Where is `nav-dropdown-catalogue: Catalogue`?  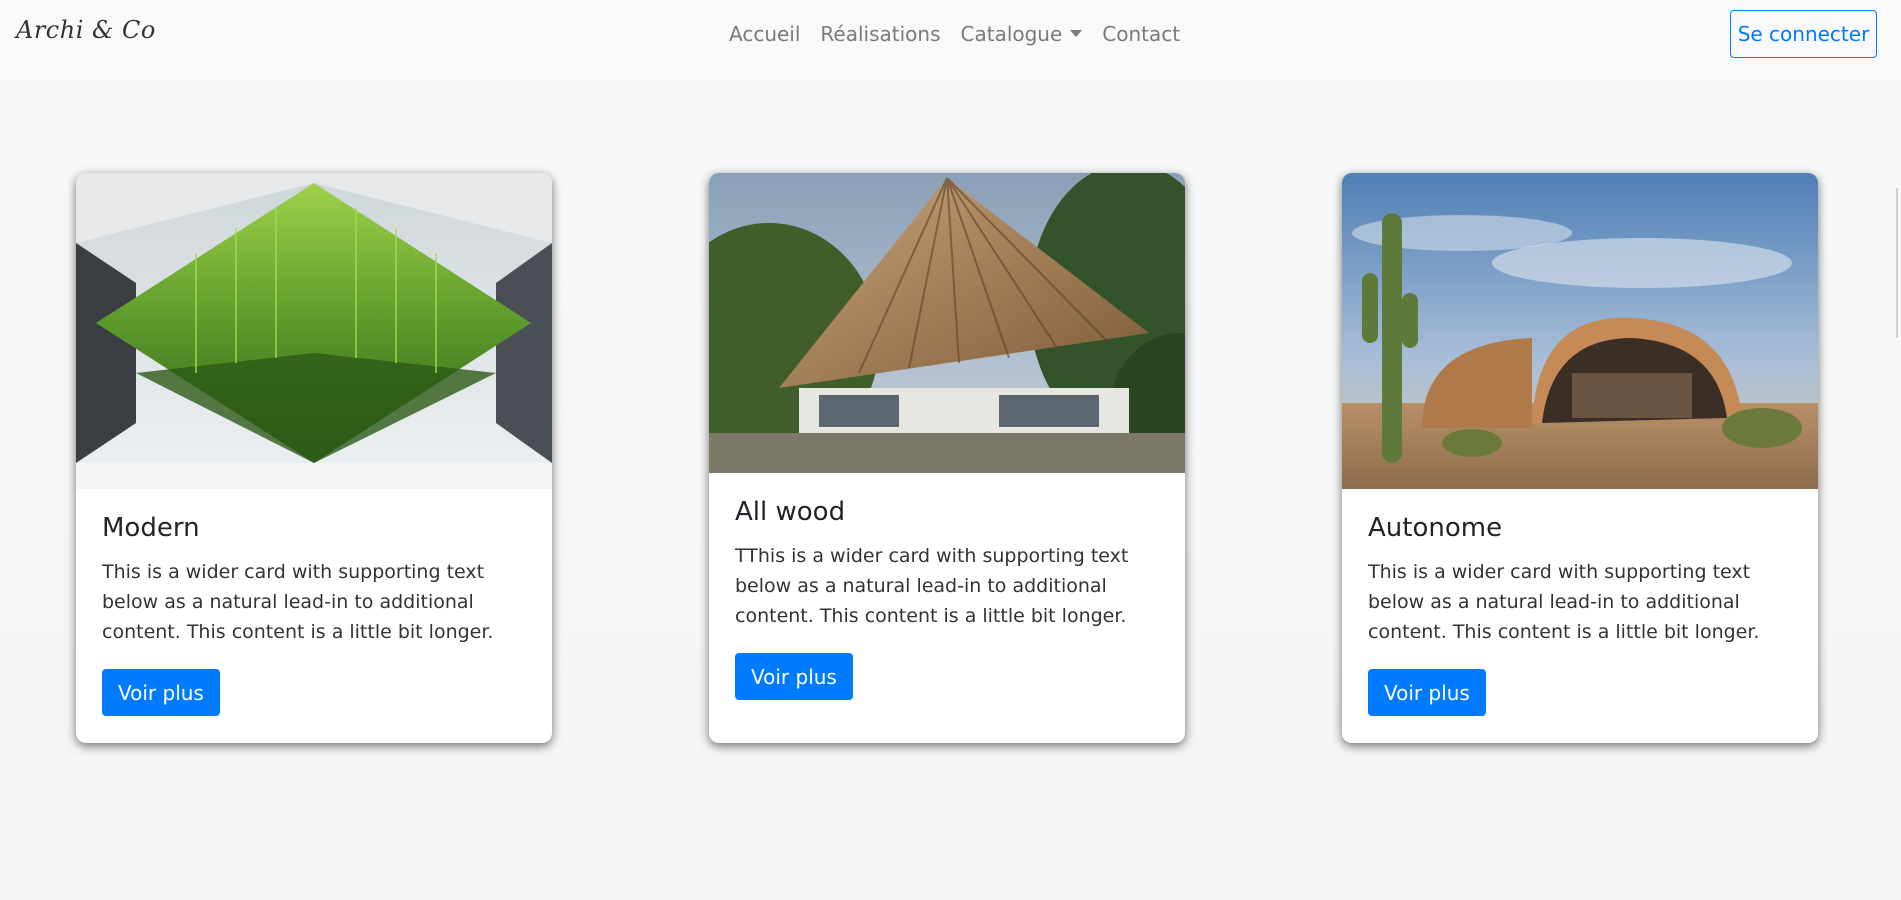
nav-dropdown-catalogue: Catalogue is located at coordinates (1022, 34).